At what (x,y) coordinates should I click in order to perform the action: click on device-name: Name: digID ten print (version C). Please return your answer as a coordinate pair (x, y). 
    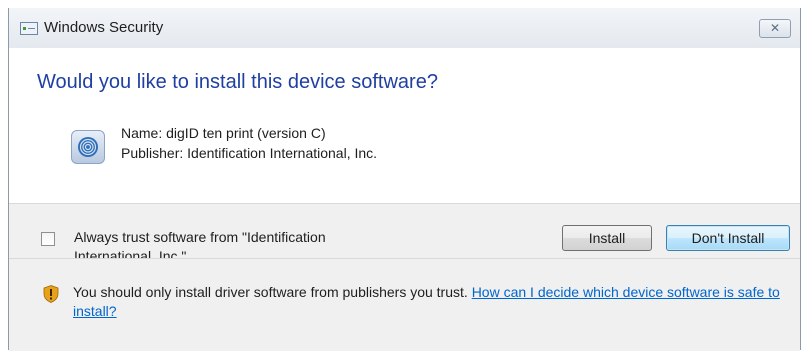
    Looking at the image, I should click on (223, 133).